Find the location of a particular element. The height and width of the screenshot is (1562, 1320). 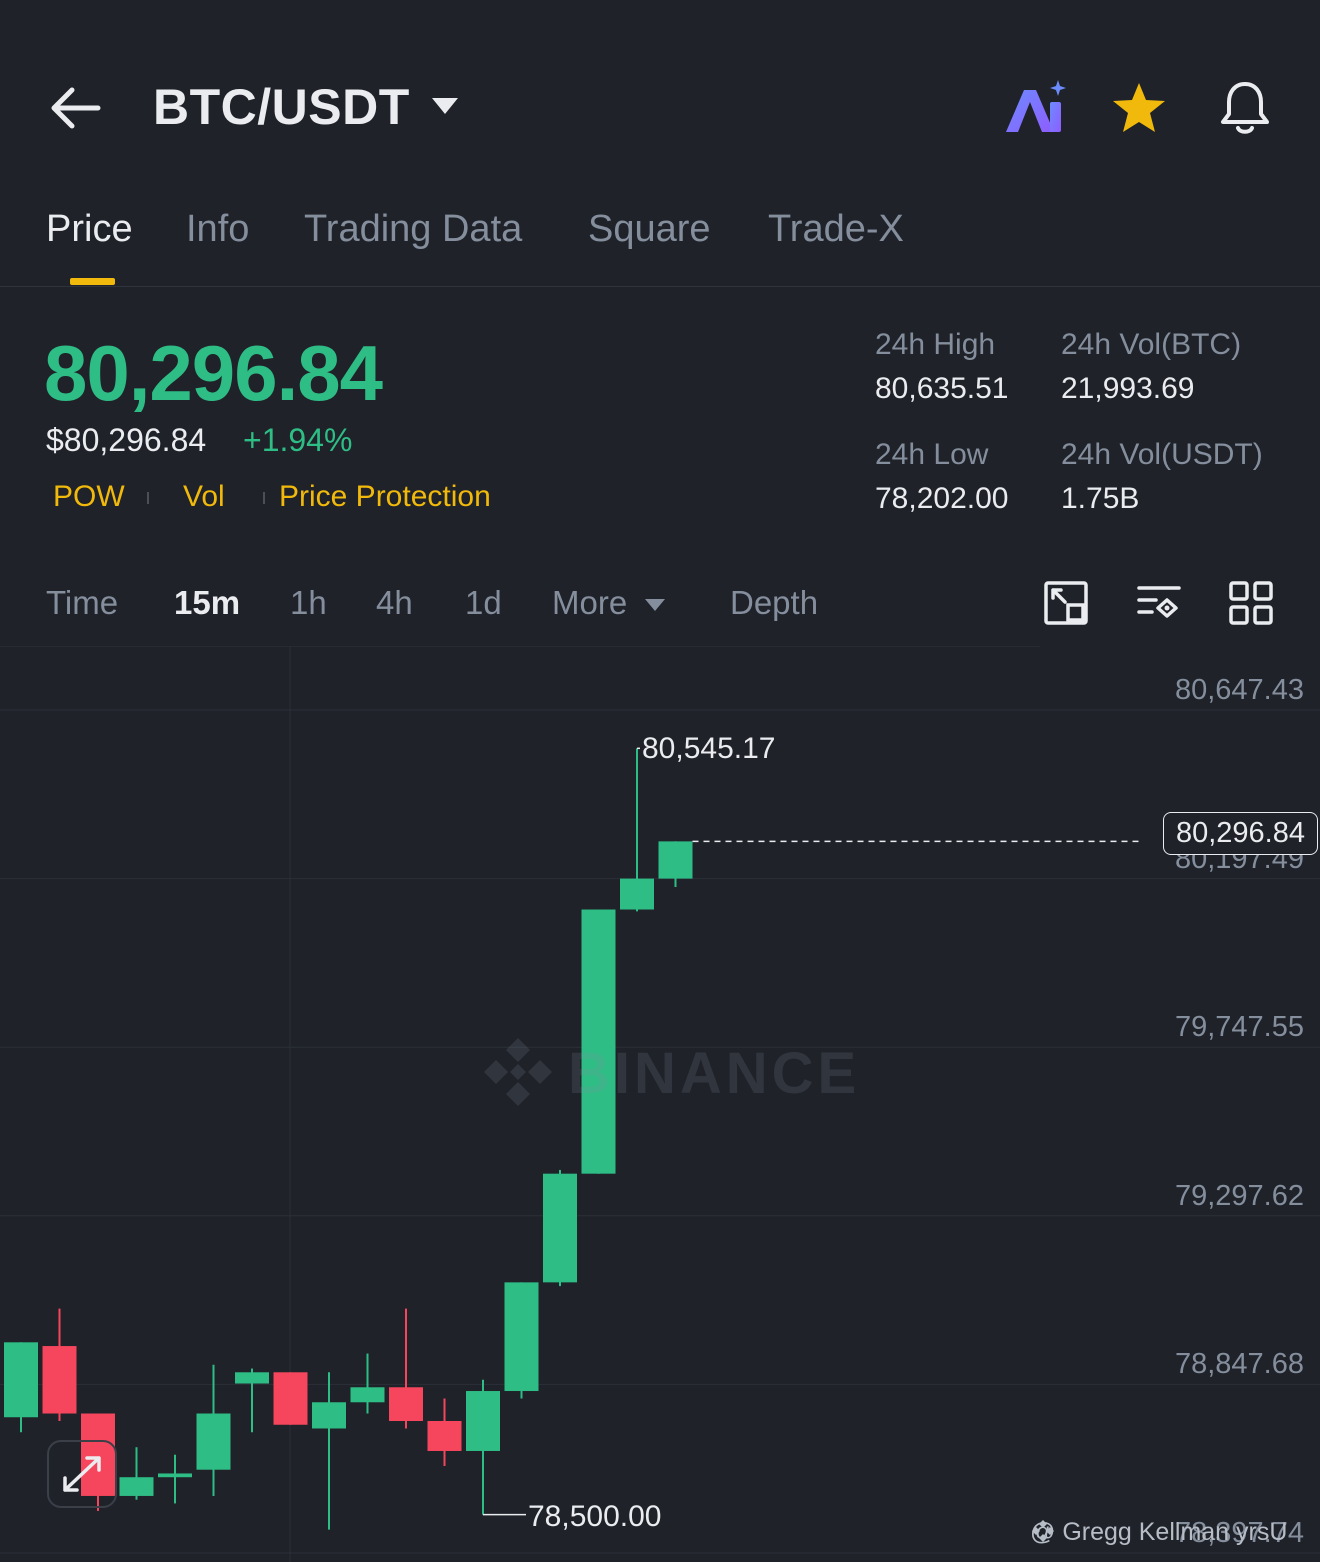

high-marker-label: 80,545.17 is located at coordinates (709, 748).